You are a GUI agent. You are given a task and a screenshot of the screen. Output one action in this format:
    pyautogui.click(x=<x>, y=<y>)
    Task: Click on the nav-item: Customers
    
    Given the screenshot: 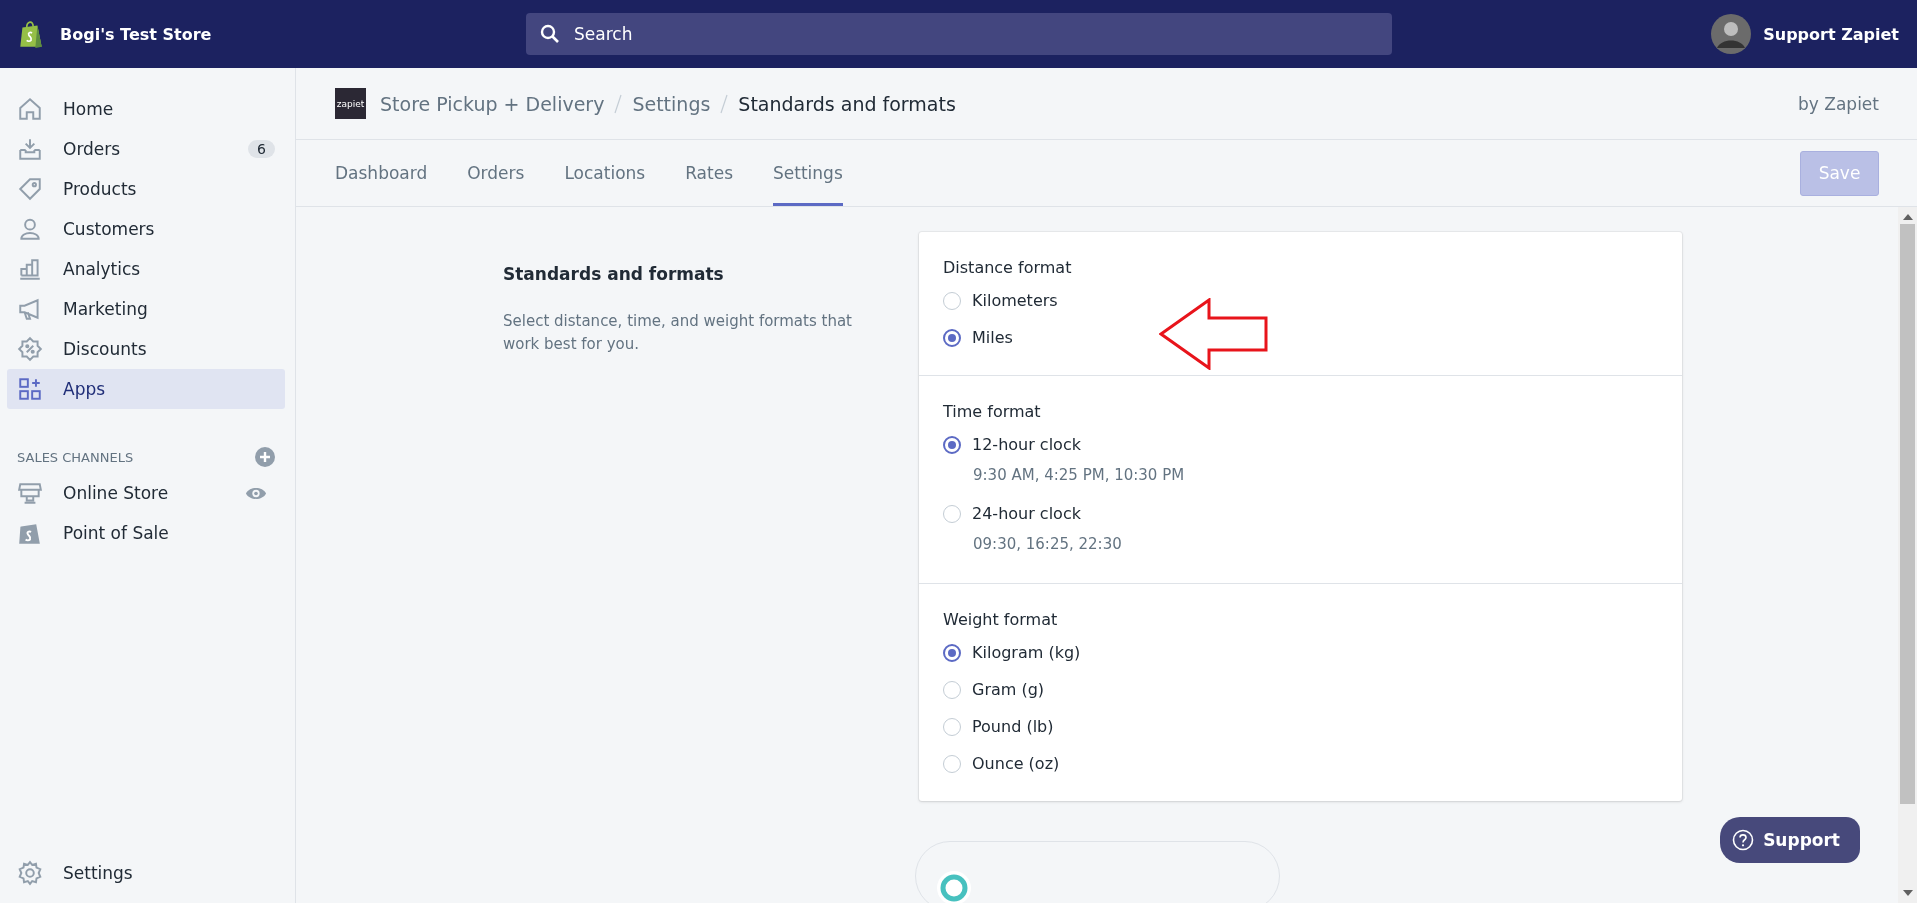 What is the action you would take?
    pyautogui.click(x=146, y=229)
    